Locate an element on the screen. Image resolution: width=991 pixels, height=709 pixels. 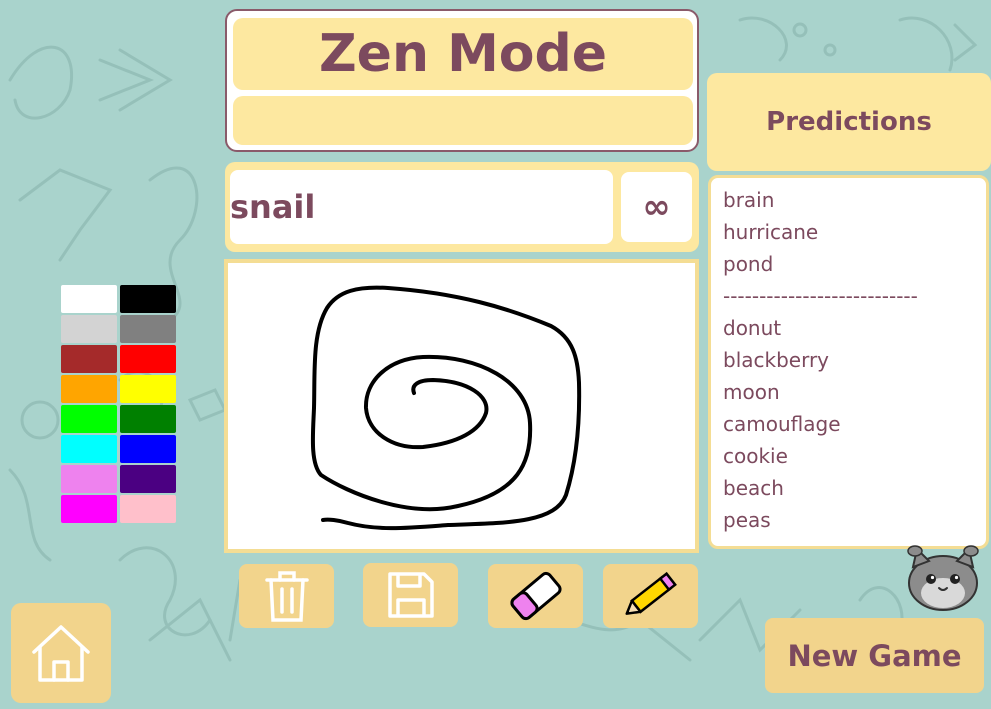
predictions-title: Predictions is located at coordinates (849, 122).